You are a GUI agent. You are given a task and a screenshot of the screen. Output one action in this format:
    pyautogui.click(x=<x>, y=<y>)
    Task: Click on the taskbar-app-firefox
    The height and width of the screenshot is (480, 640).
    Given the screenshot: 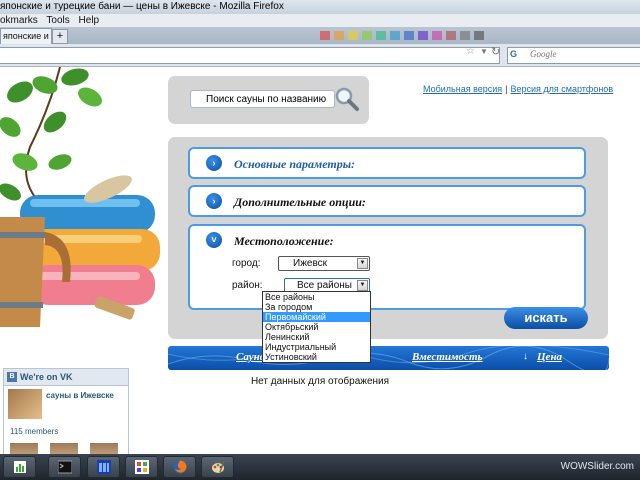 What is the action you would take?
    pyautogui.click(x=179, y=467)
    